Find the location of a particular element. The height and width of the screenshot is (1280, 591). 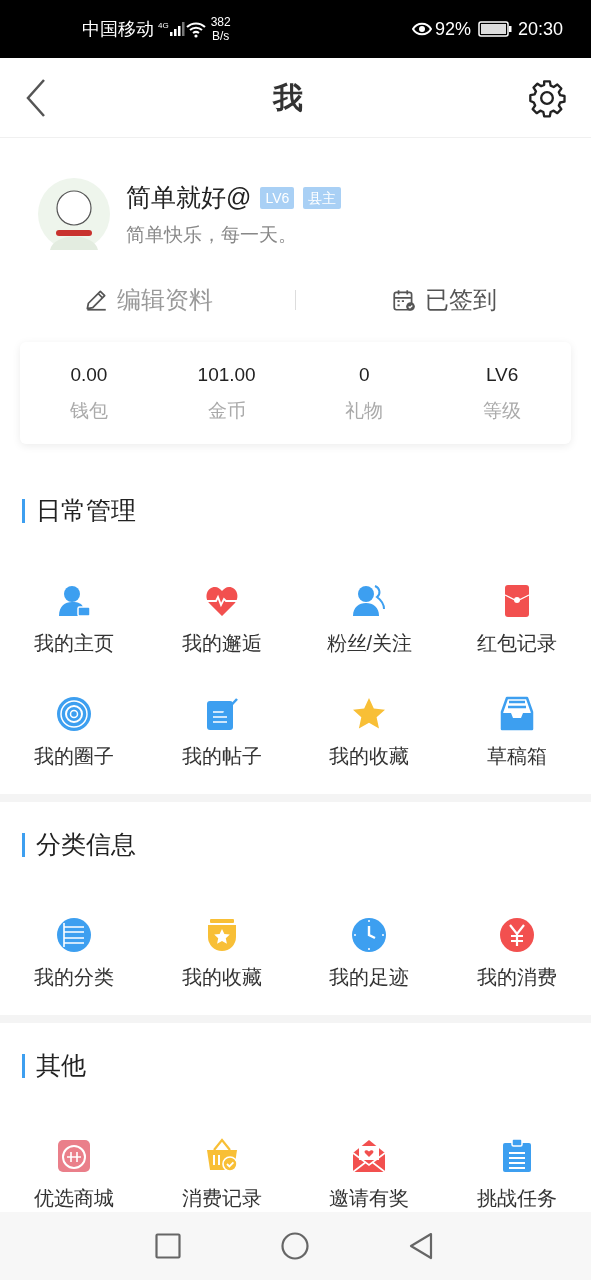

menu-item: 挑战任务 is located at coordinates (517, 1174).